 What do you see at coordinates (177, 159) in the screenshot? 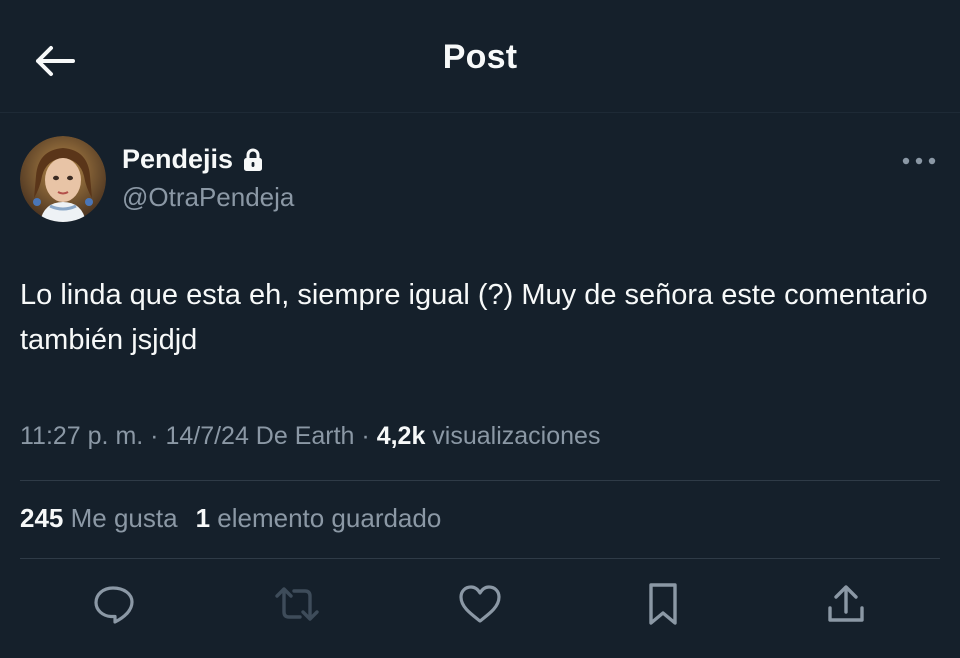
I see `author-display-name: Pendejis` at bounding box center [177, 159].